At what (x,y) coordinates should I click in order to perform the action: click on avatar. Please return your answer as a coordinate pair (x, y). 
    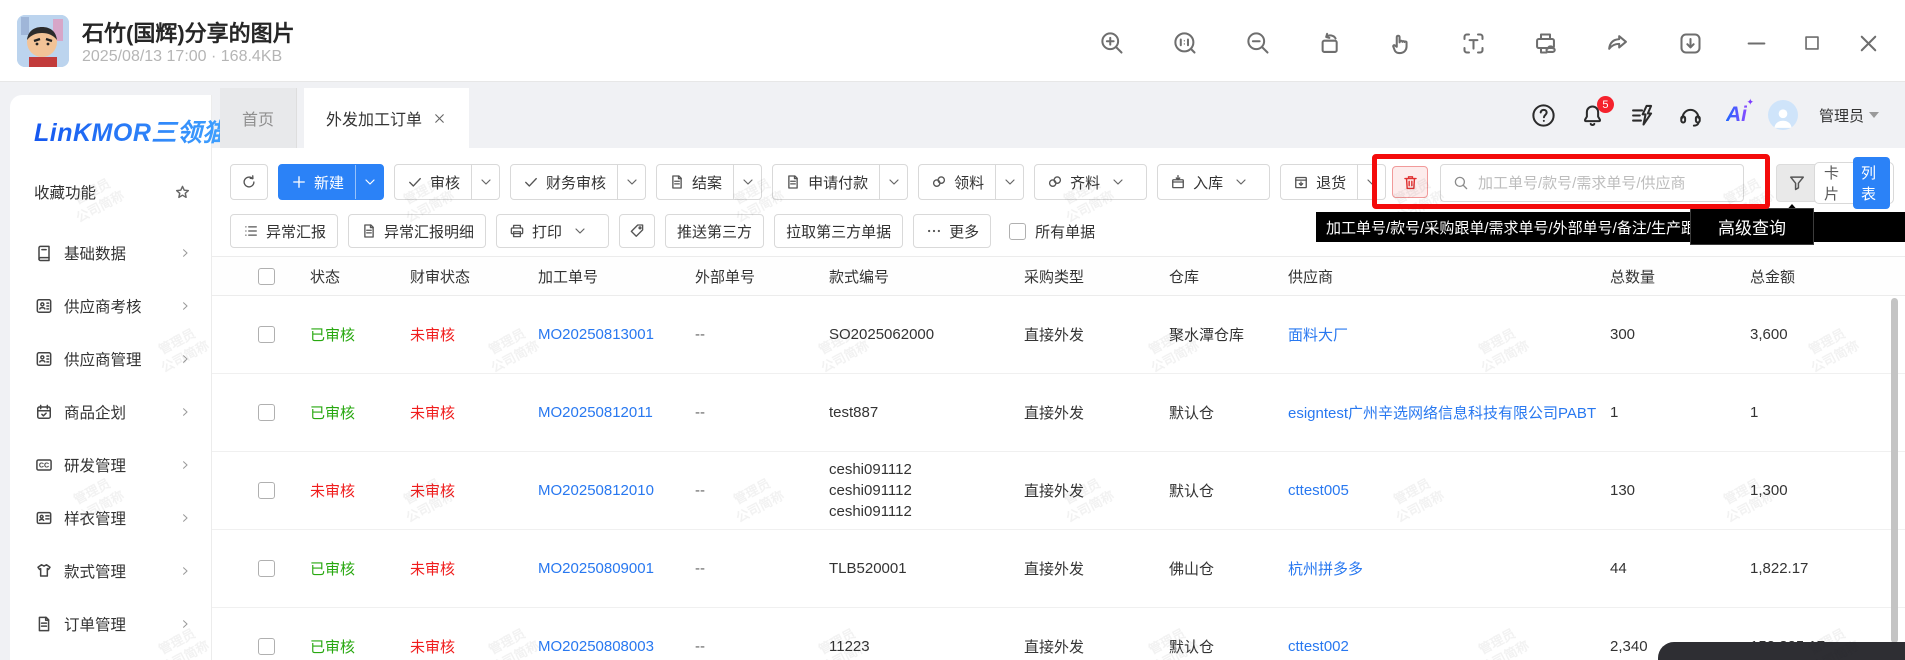
    Looking at the image, I should click on (1782, 115).